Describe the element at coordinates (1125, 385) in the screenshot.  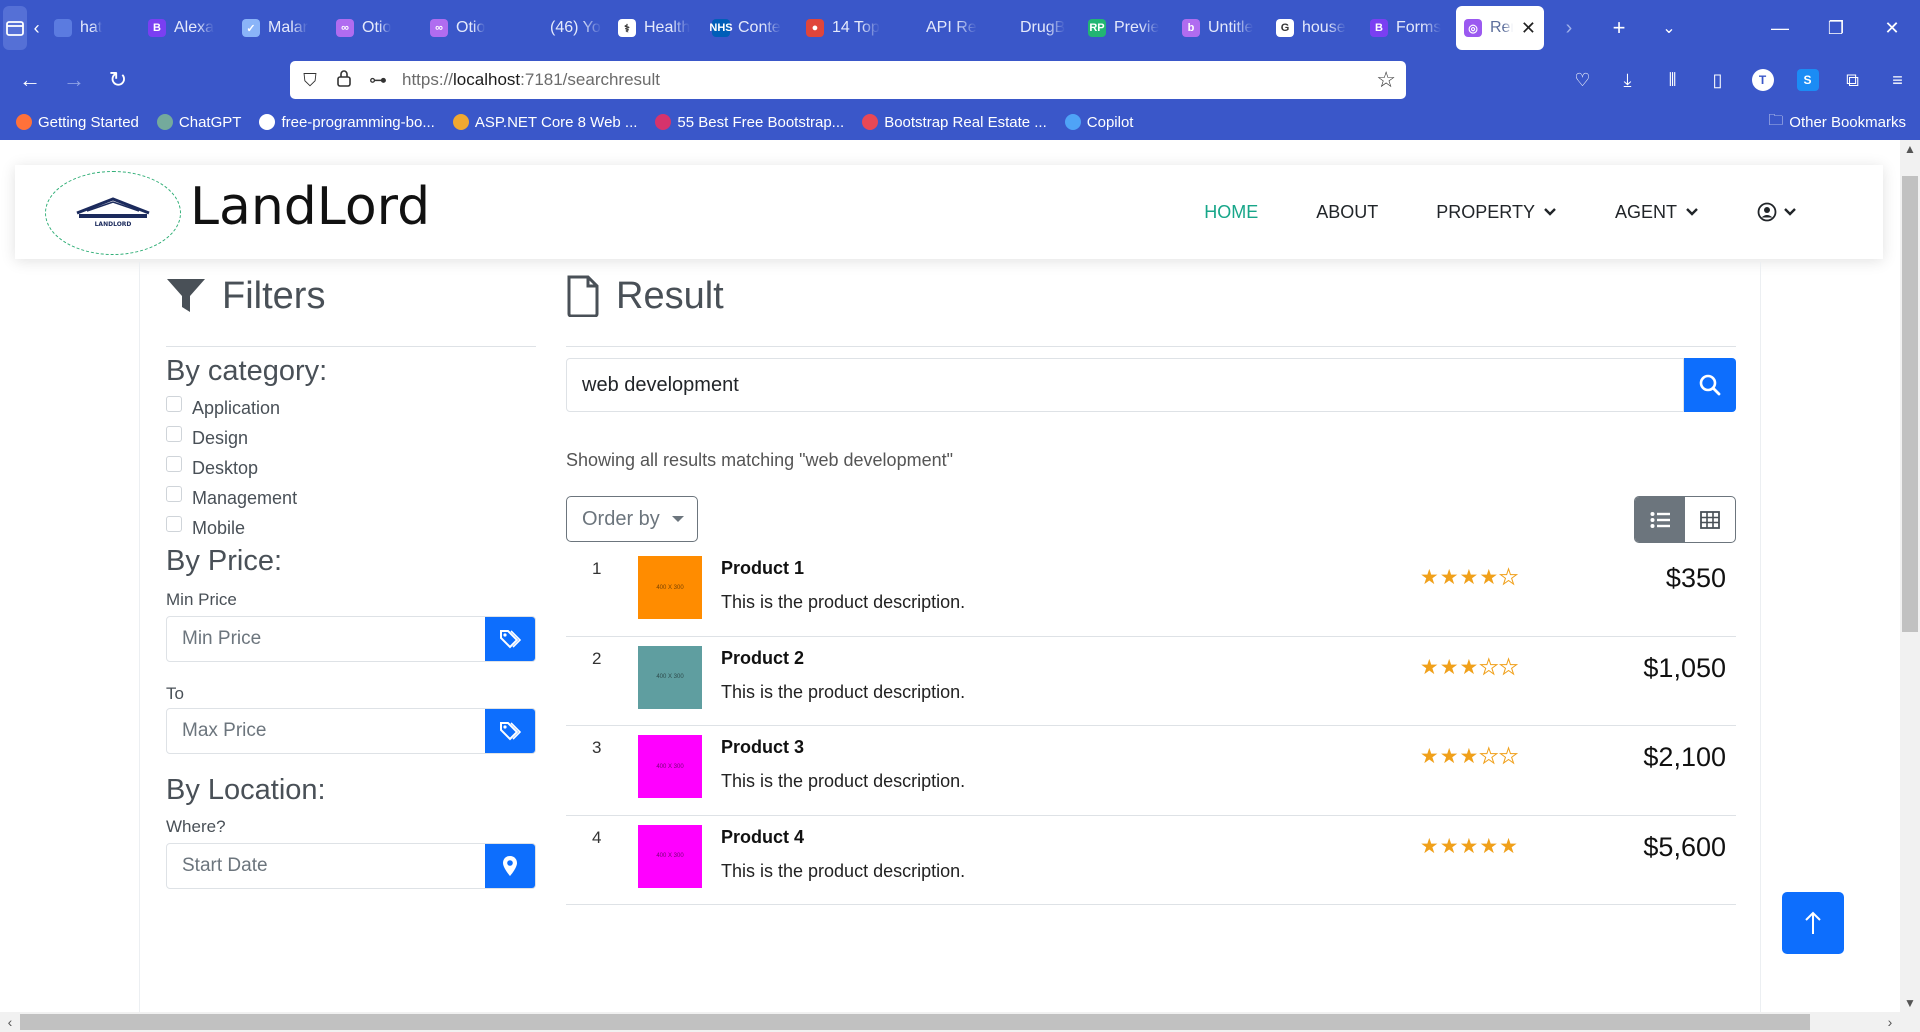
I see `search-input: web development` at that location.